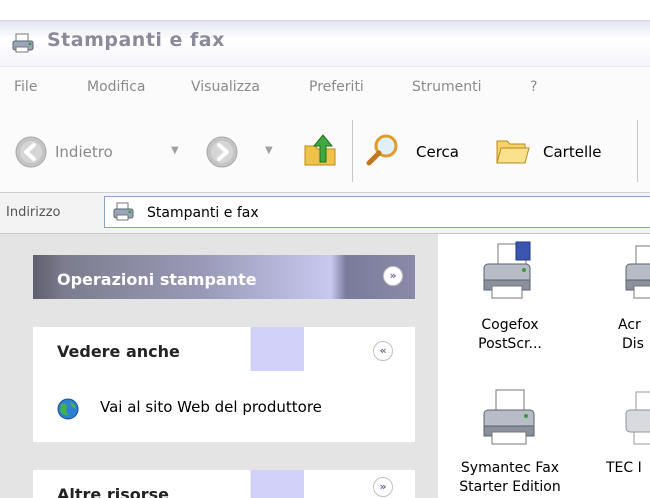 The image size is (650, 498). Describe the element at coordinates (116, 87) in the screenshot. I see `menu-edit: Modifica` at that location.